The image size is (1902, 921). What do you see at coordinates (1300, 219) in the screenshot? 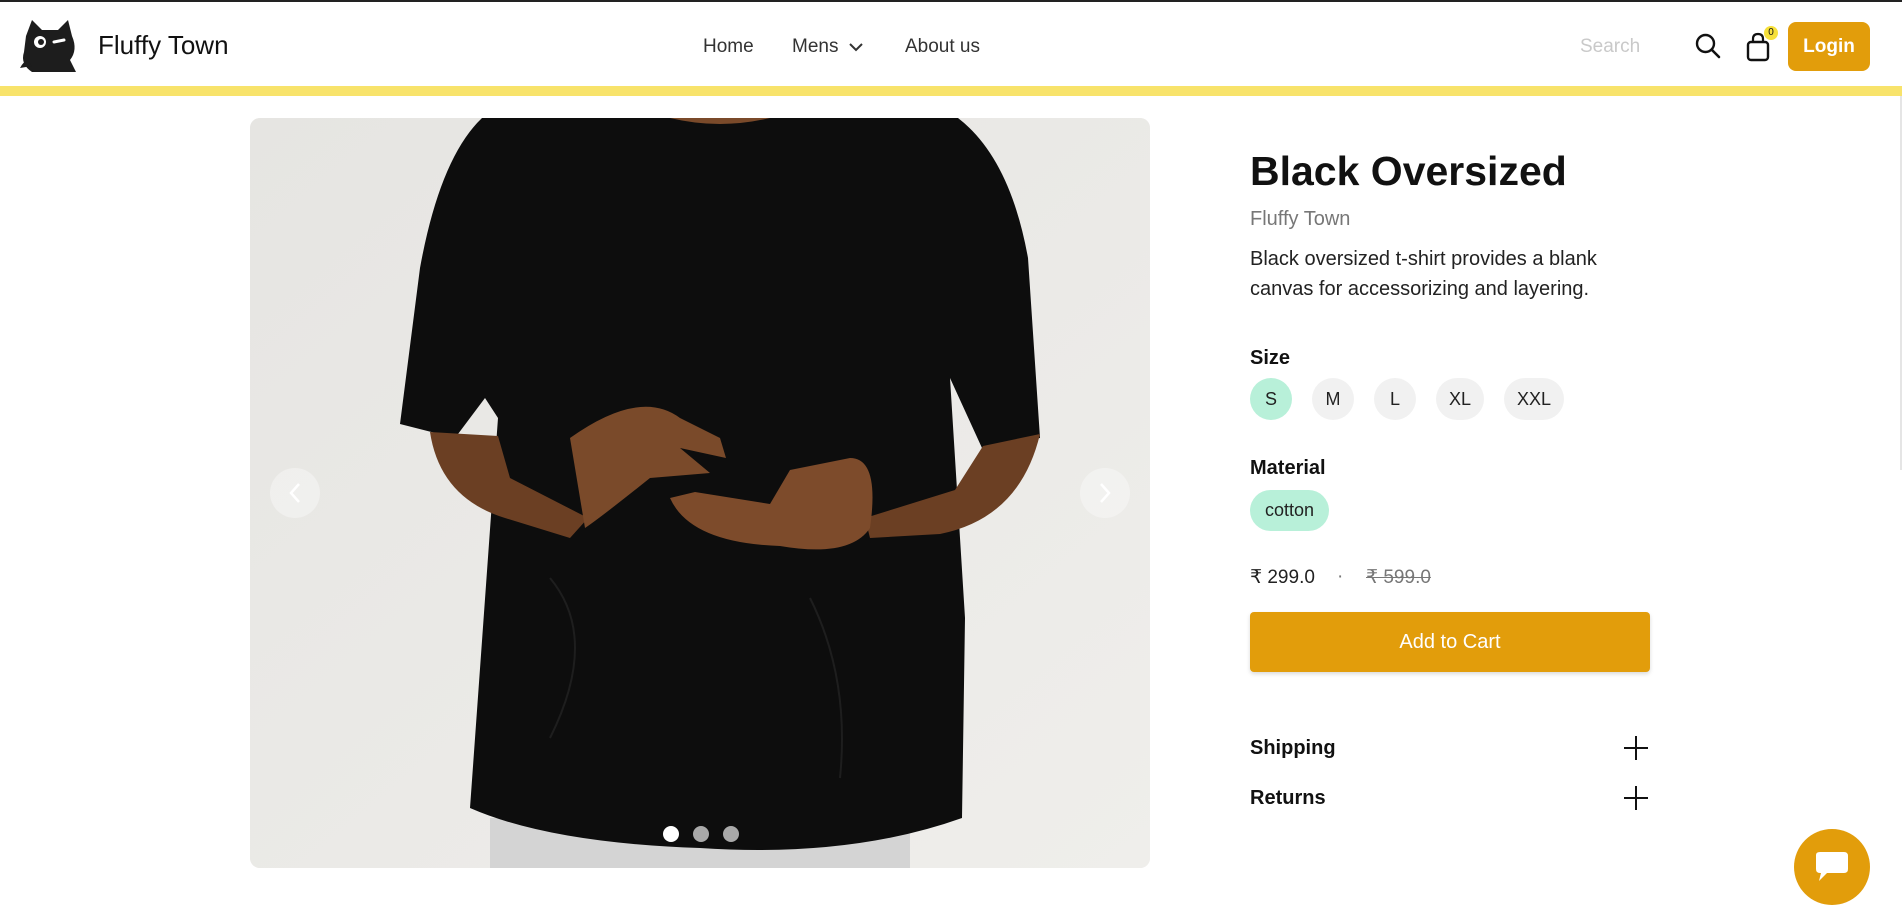
I see `product-vendor: Fluffy Town` at bounding box center [1300, 219].